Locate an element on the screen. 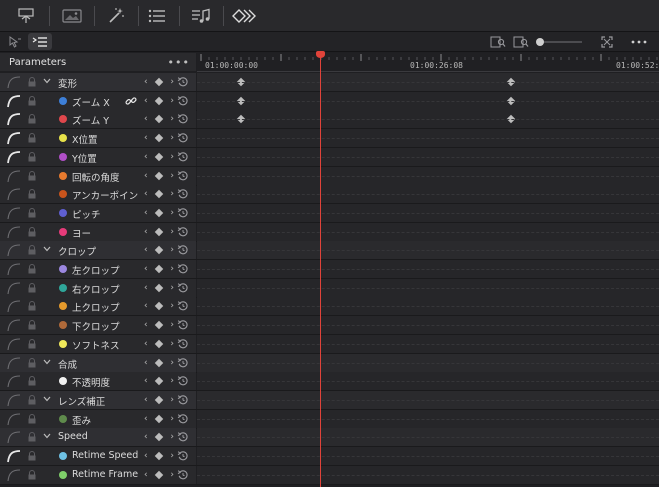 The width and height of the screenshot is (659, 487). zoom-fit-icon is located at coordinates (498, 41).